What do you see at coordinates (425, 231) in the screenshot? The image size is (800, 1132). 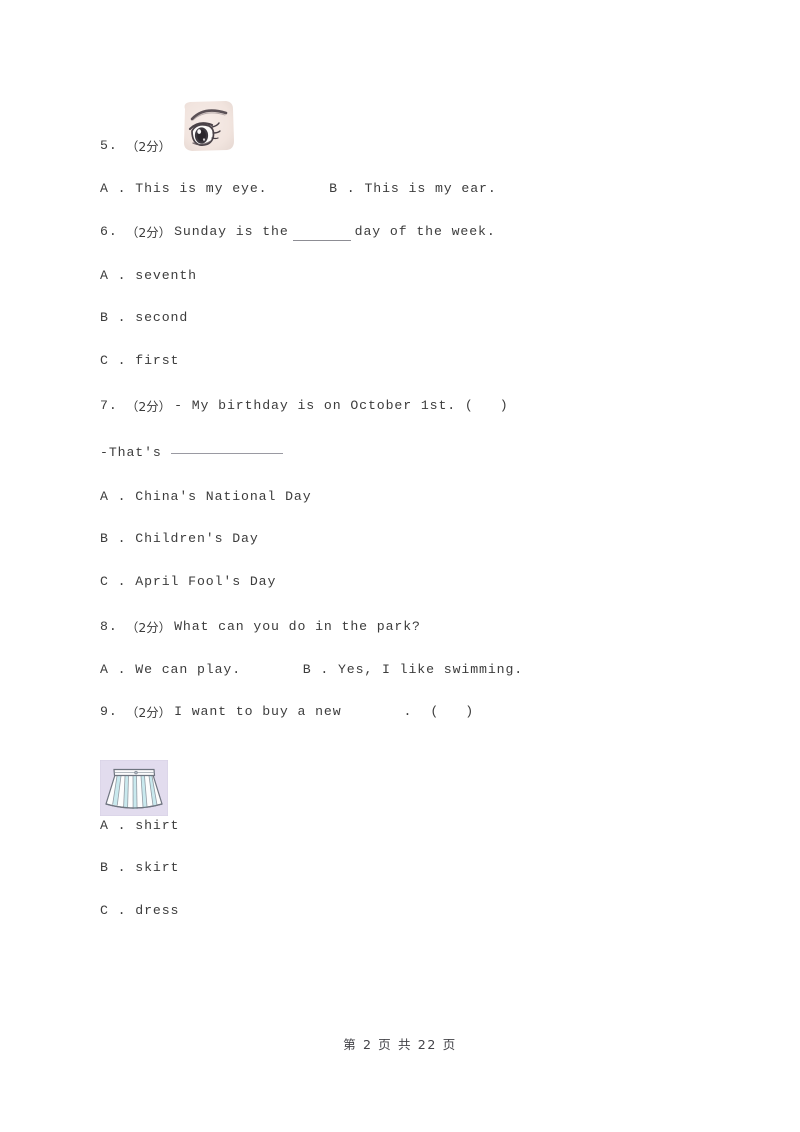 I see `question-6-text-after: day of the week.` at bounding box center [425, 231].